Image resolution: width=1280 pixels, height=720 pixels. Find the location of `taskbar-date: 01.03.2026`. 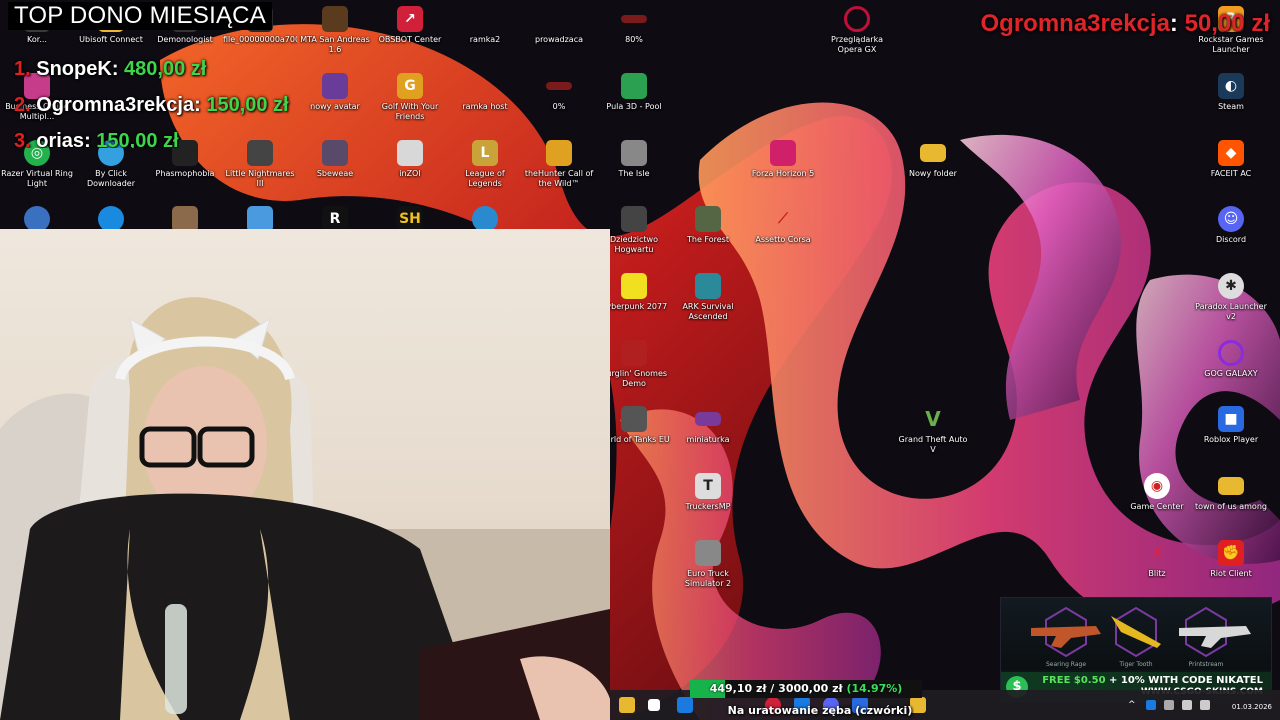

taskbar-date: 01.03.2026 is located at coordinates (1252, 707).